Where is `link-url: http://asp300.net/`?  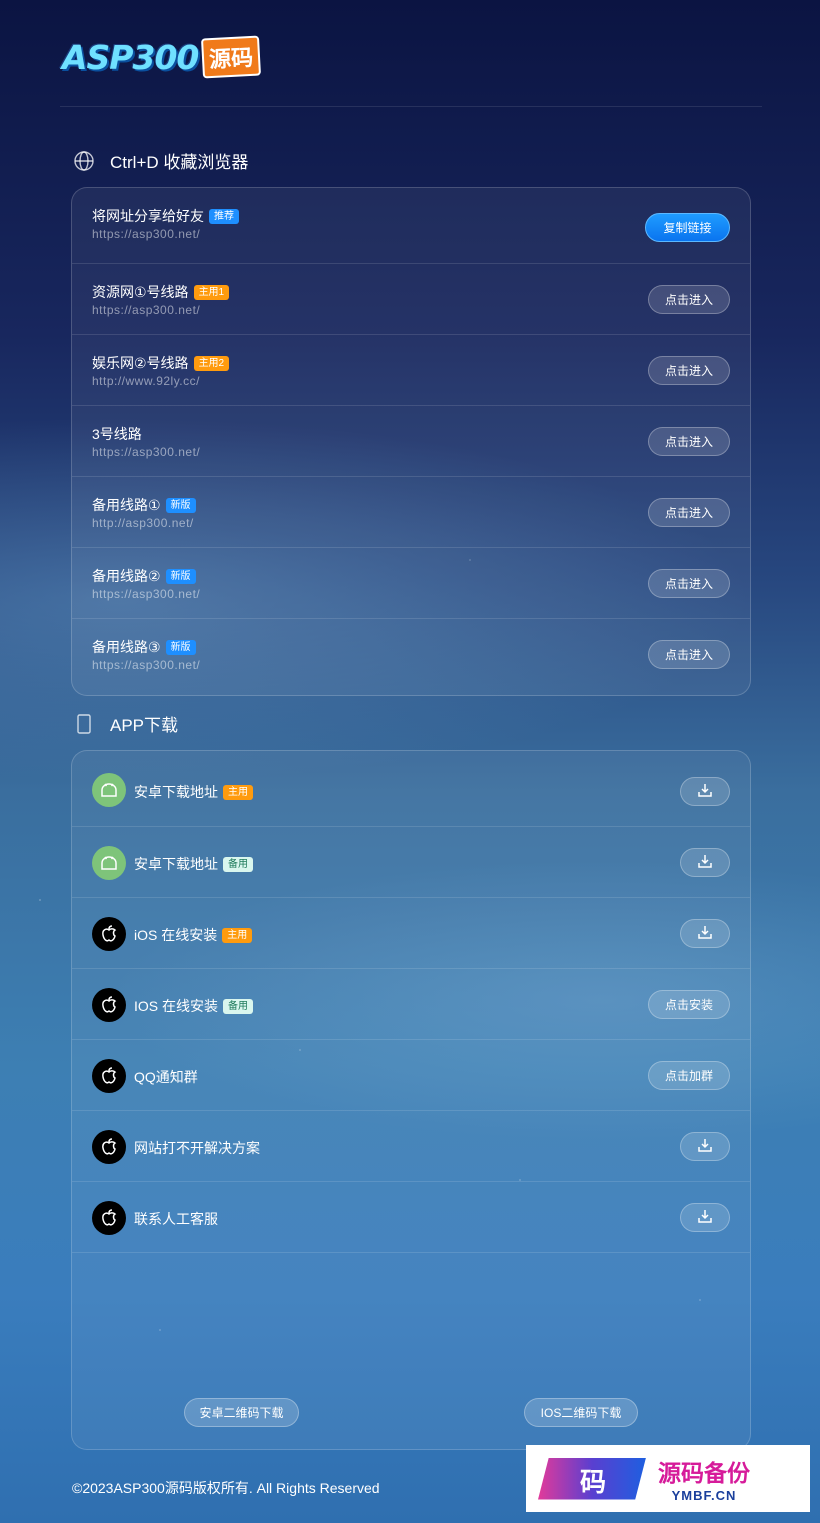 link-url: http://asp300.net/ is located at coordinates (143, 523).